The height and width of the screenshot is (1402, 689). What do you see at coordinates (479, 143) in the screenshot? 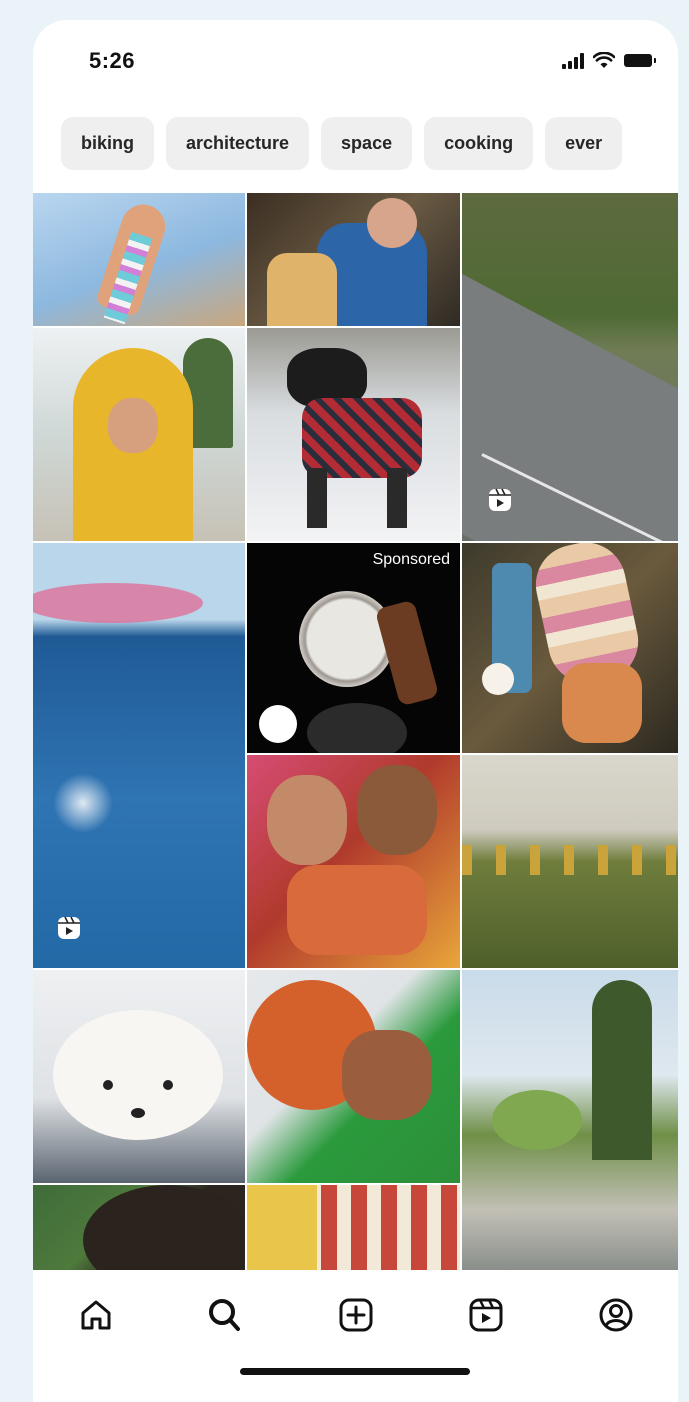
I see `chip-cooking: cooking` at bounding box center [479, 143].